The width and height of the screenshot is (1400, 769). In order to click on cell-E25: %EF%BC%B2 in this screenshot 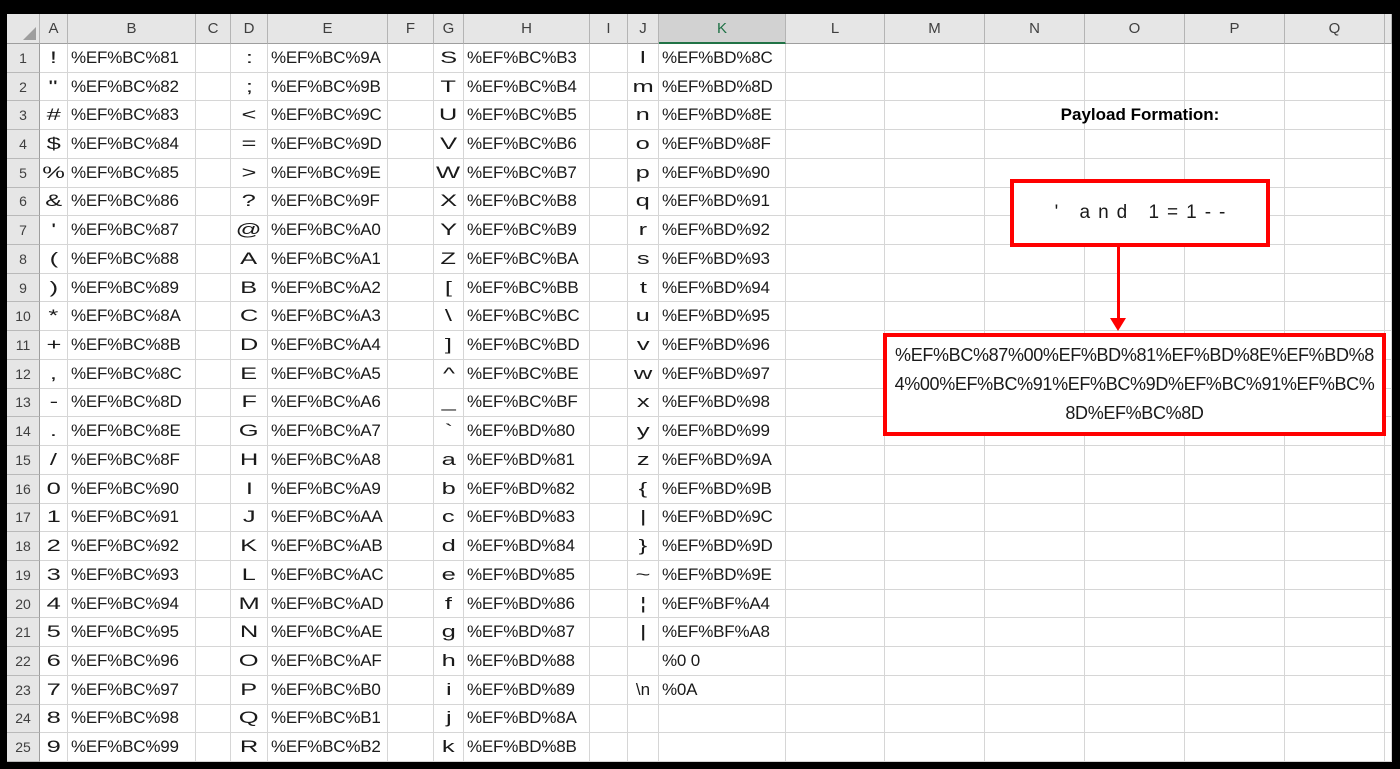, I will do `click(328, 747)`.